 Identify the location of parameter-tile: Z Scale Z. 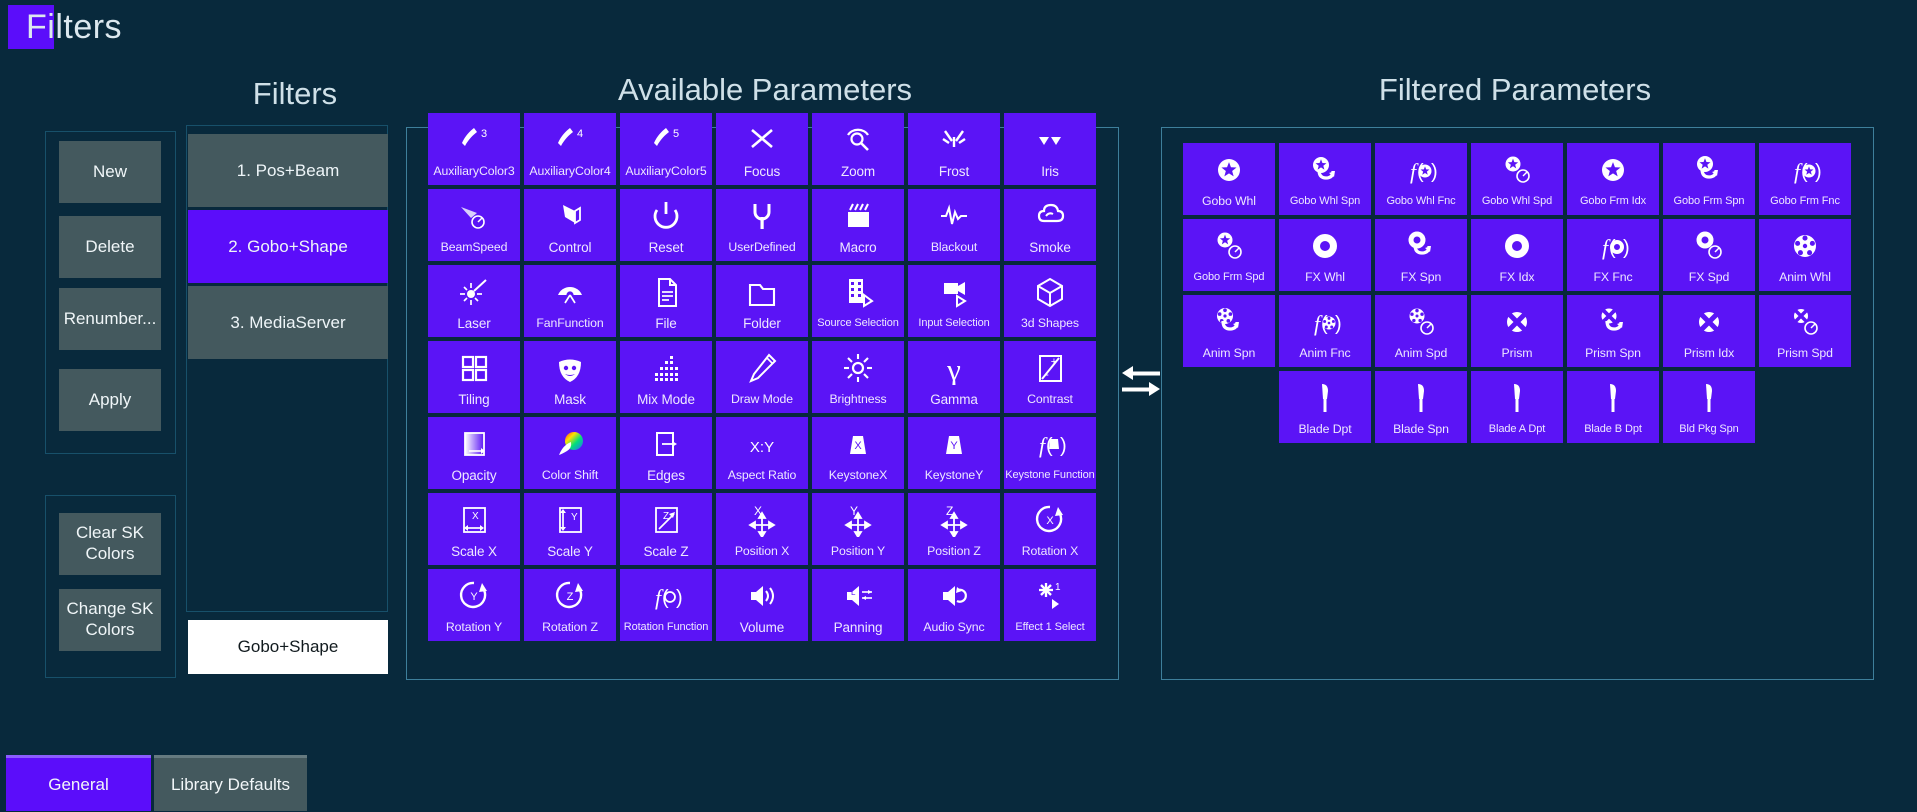
(666, 529).